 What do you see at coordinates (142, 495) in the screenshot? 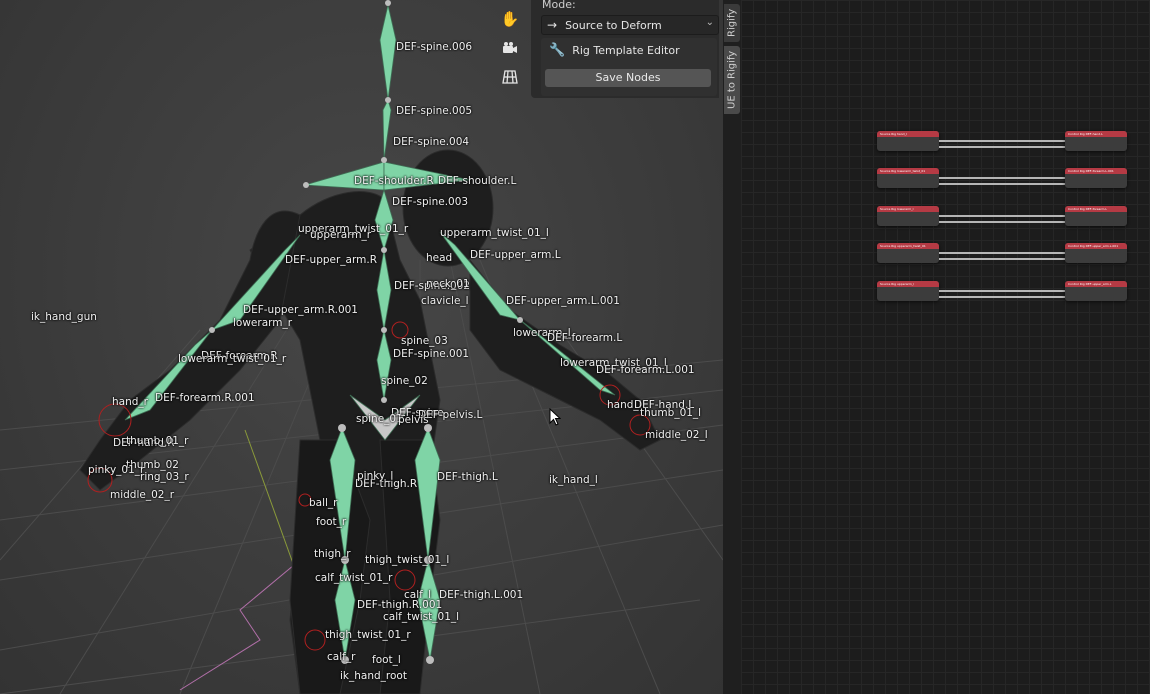
I see `bone-label: middle_02_r` at bounding box center [142, 495].